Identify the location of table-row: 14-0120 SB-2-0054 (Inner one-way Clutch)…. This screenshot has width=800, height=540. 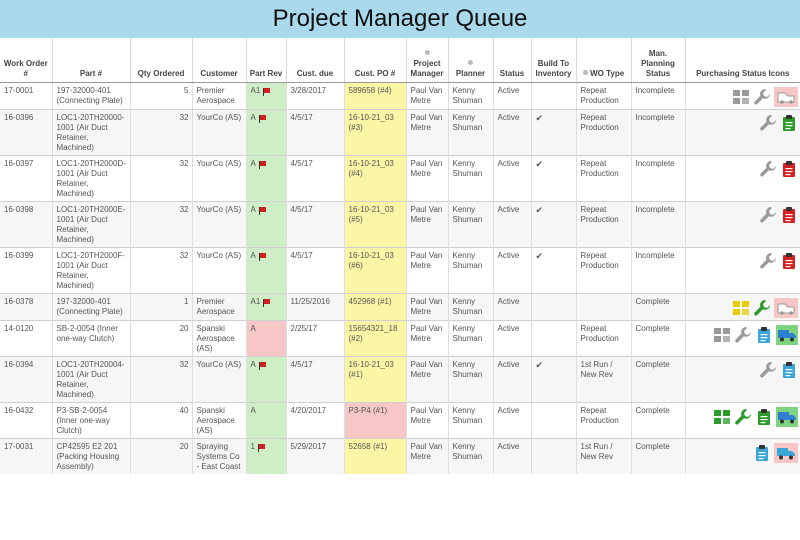
(400, 337).